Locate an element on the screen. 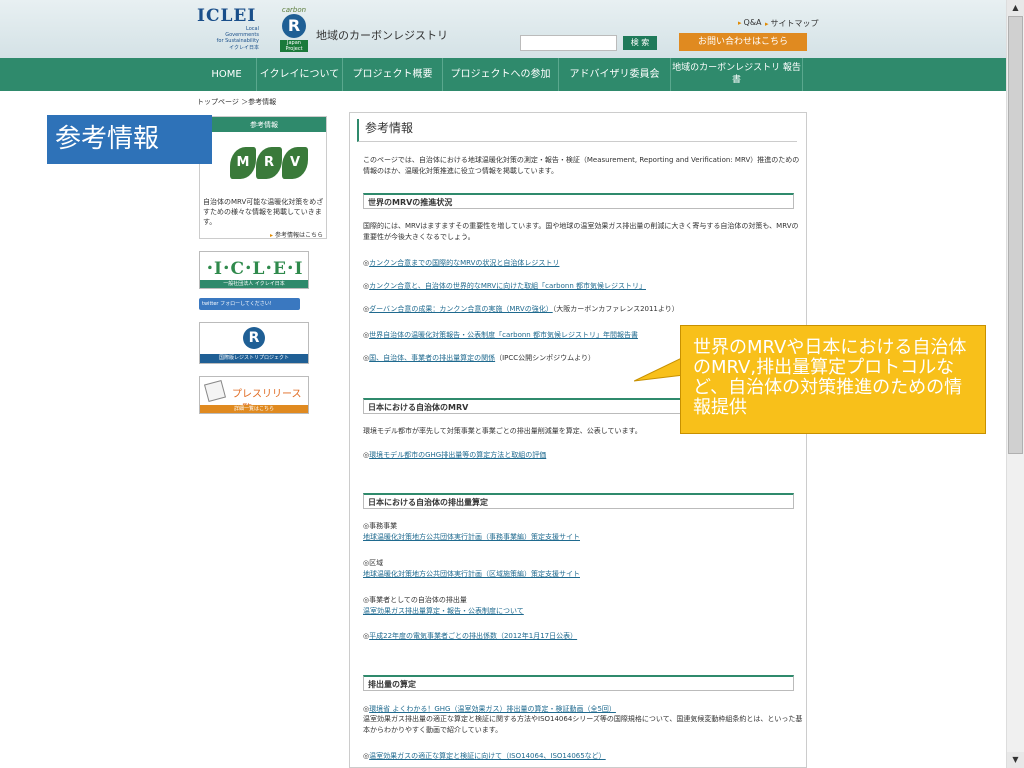  contact-button: お問い合わせはこちら is located at coordinates (743, 42).